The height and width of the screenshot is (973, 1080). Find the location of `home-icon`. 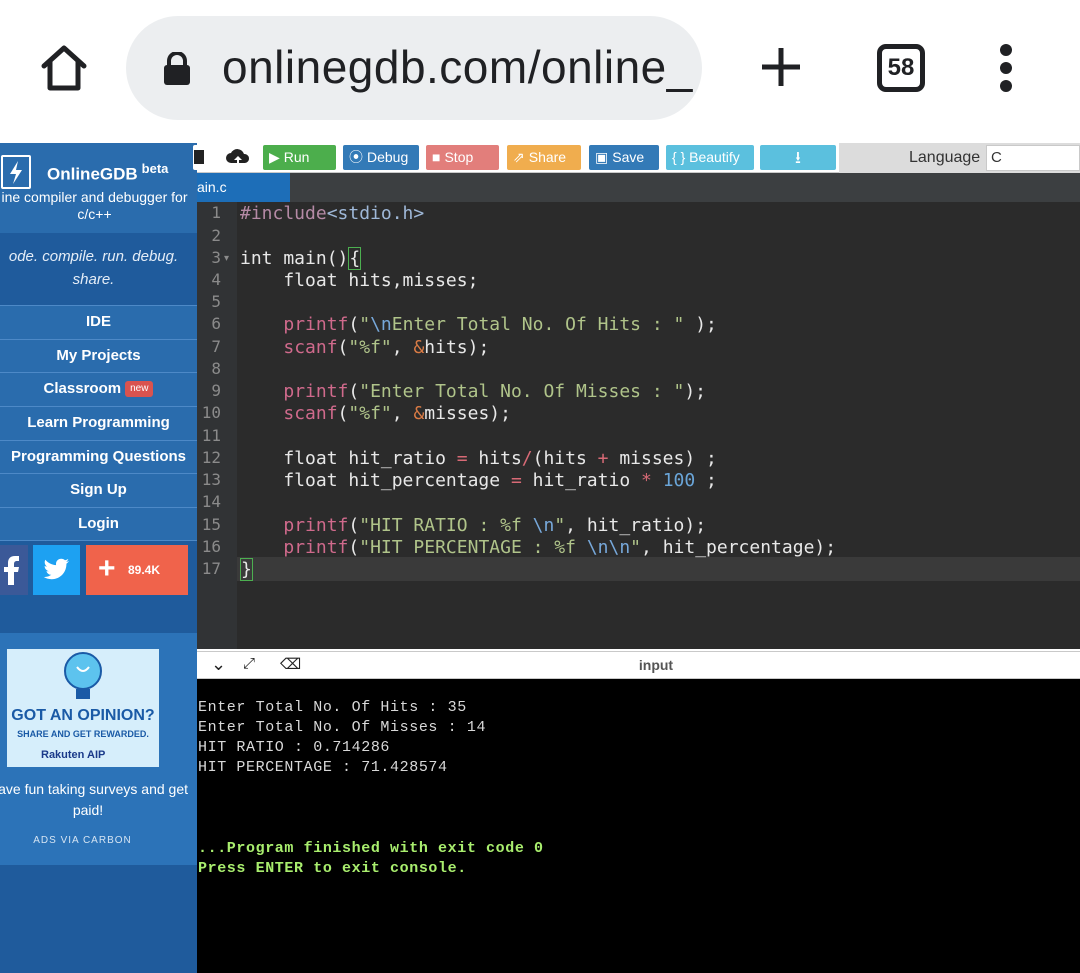

home-icon is located at coordinates (64, 68).